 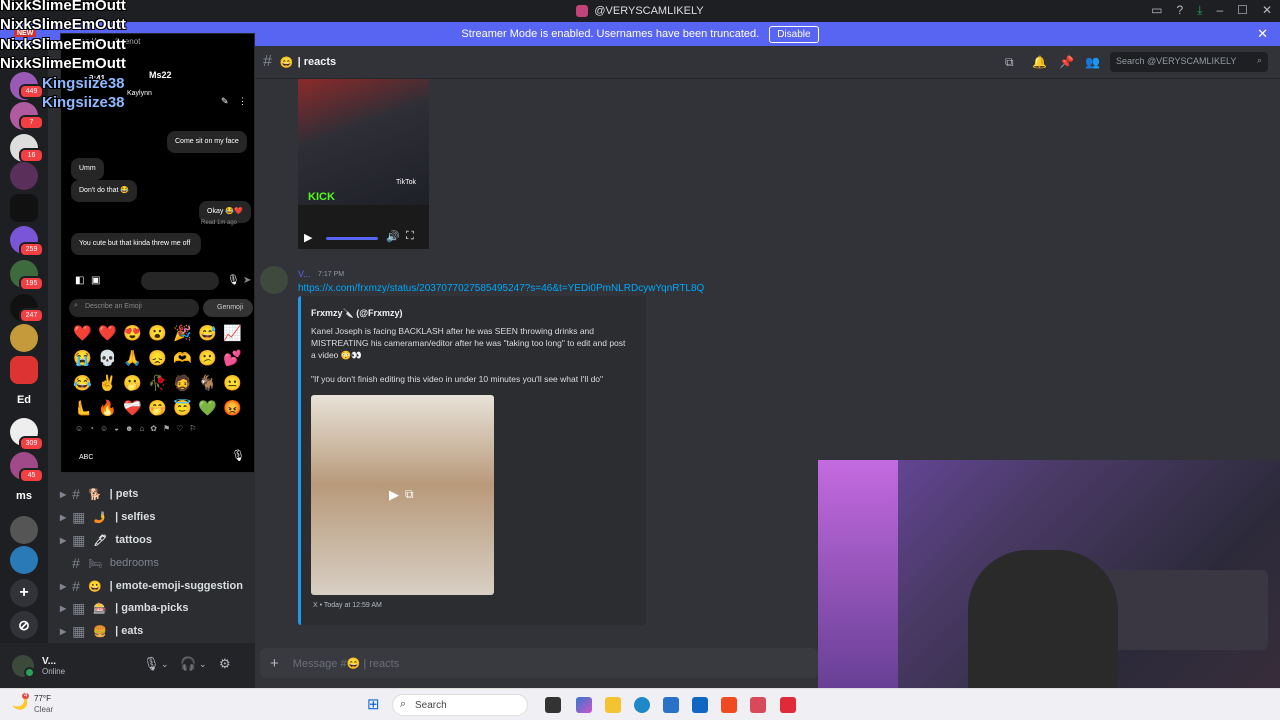 I want to click on emoji-key: ✌️, so click(x=107, y=383).